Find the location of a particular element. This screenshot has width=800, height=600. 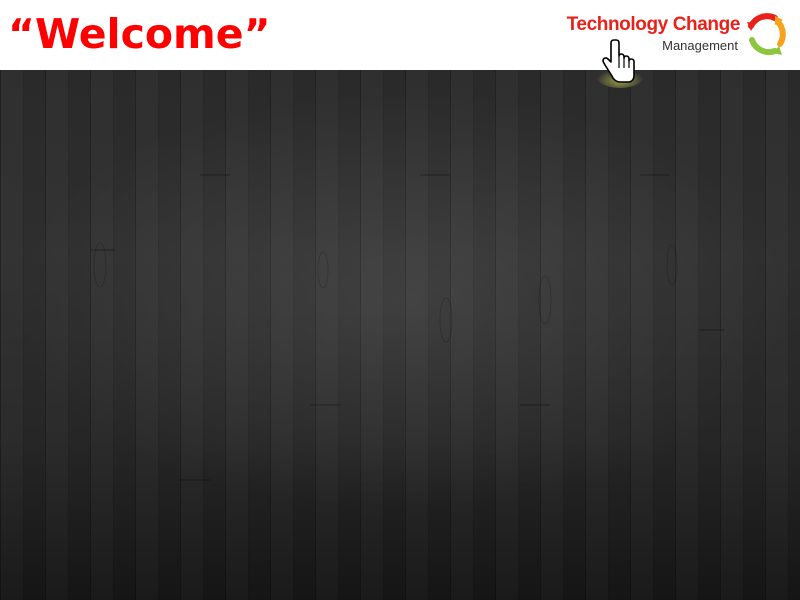

logo-line-technology-change: Technology Change is located at coordinates (653, 24).